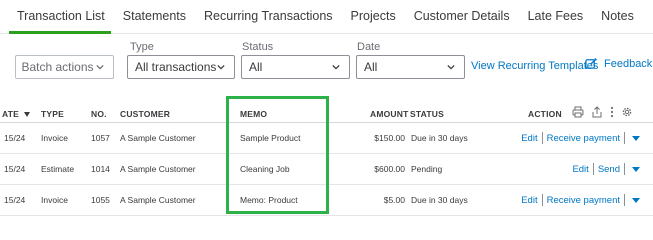 Image resolution: width=653 pixels, height=240 pixels. What do you see at coordinates (394, 200) in the screenshot?
I see `row-amount: $5.00` at bounding box center [394, 200].